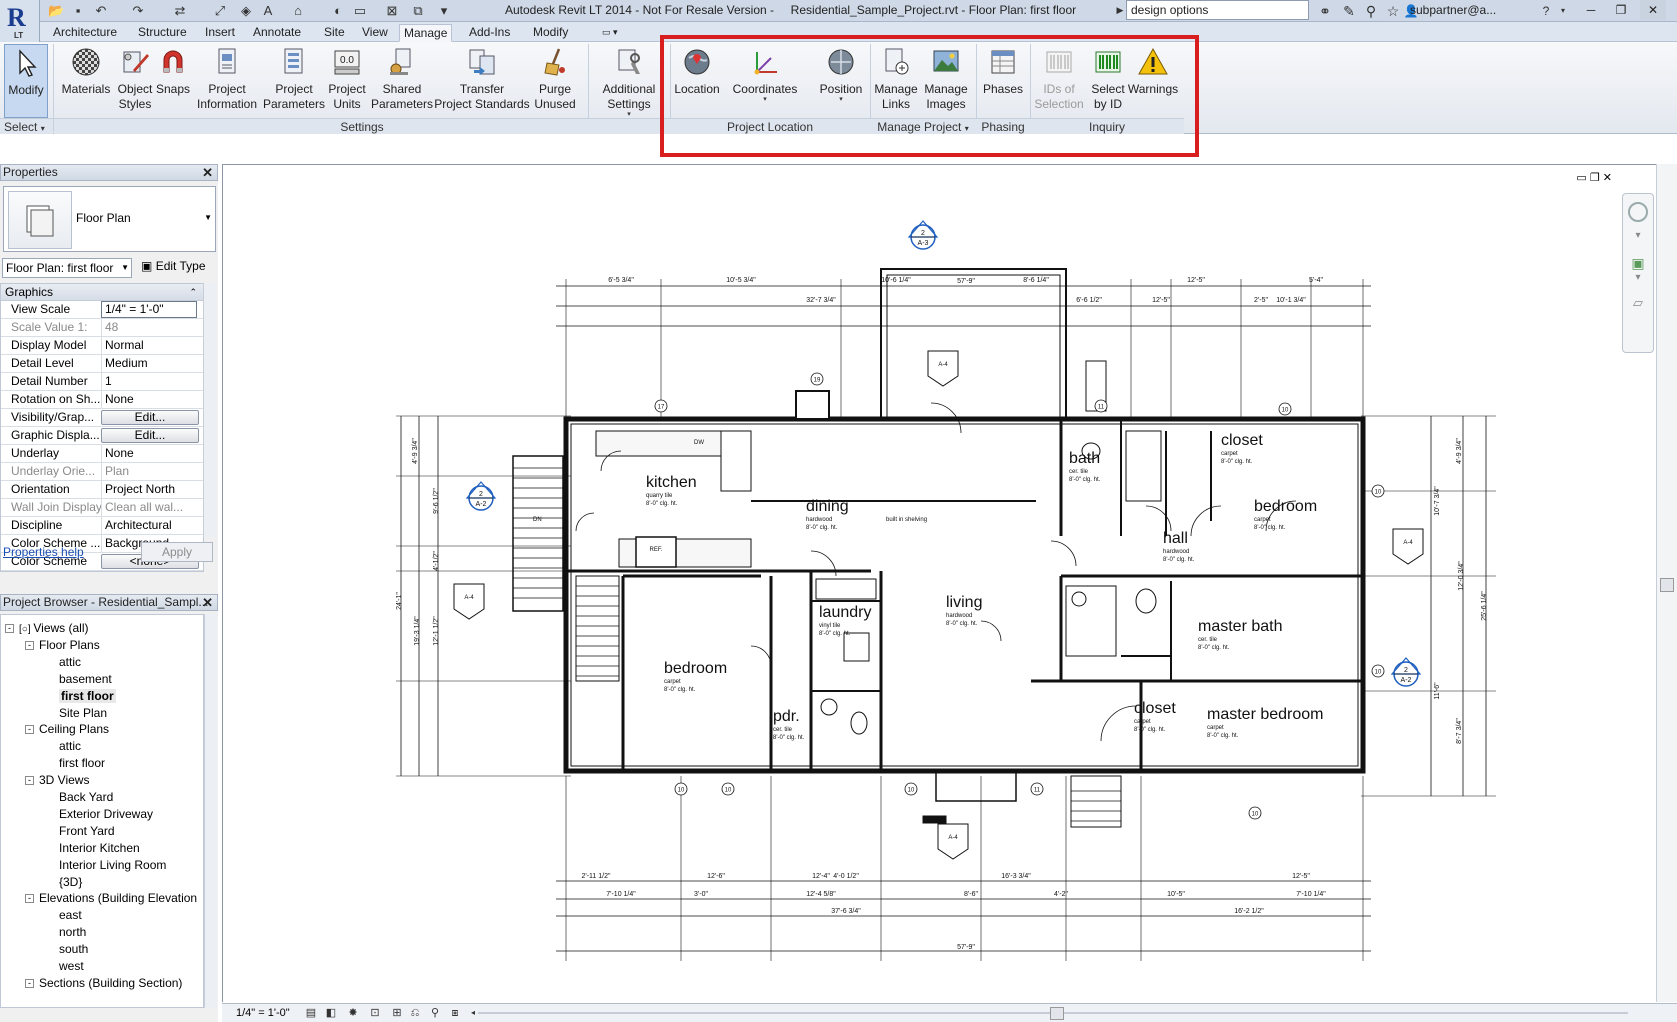 The width and height of the screenshot is (1677, 1022). I want to click on property-row: Underlay None, so click(102, 454).